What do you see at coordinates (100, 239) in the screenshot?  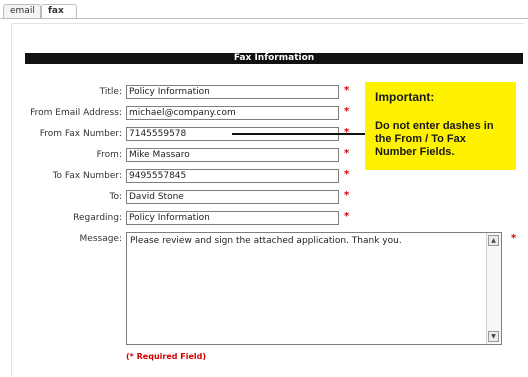 I see `message-label: Message:` at bounding box center [100, 239].